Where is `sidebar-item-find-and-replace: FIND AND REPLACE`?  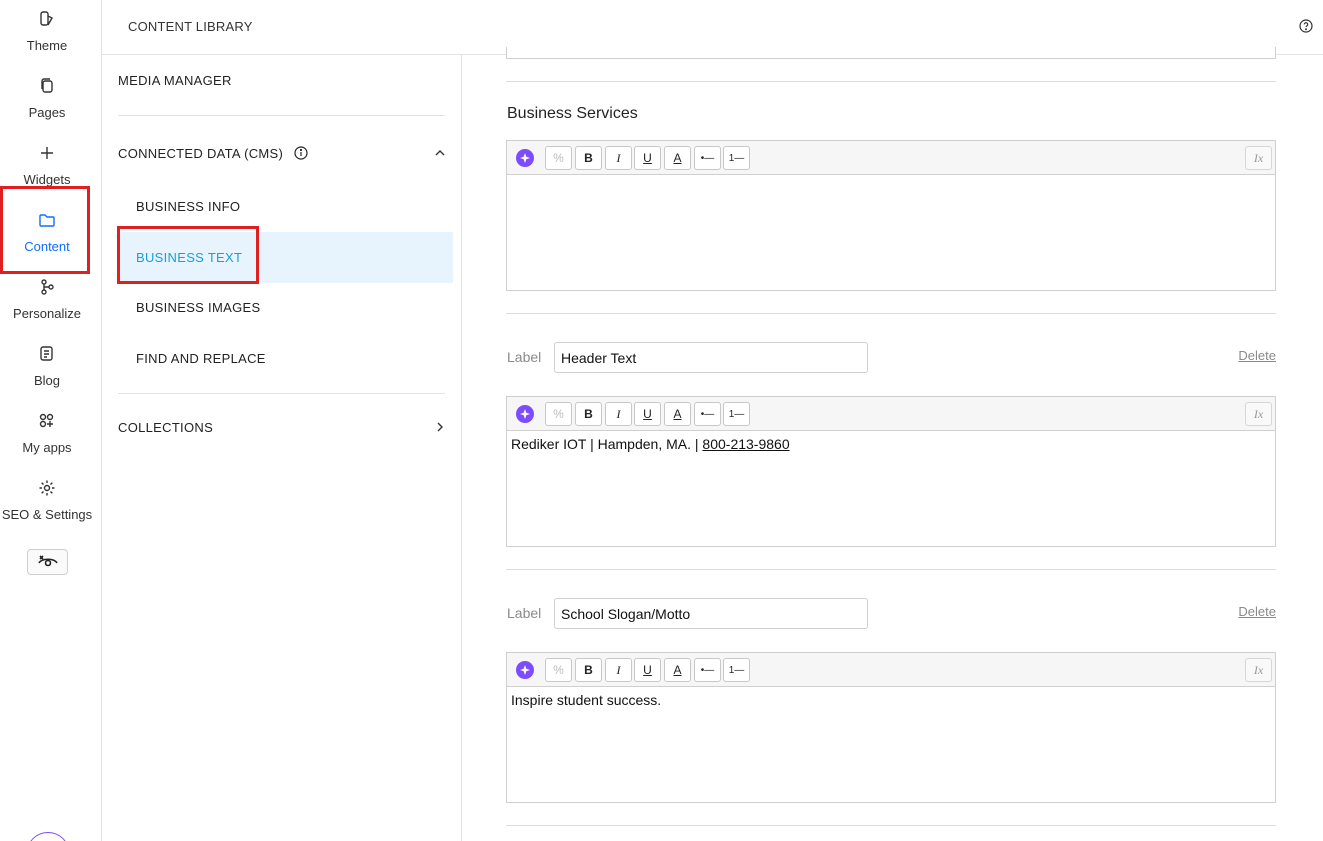 sidebar-item-find-and-replace: FIND AND REPLACE is located at coordinates (285, 358).